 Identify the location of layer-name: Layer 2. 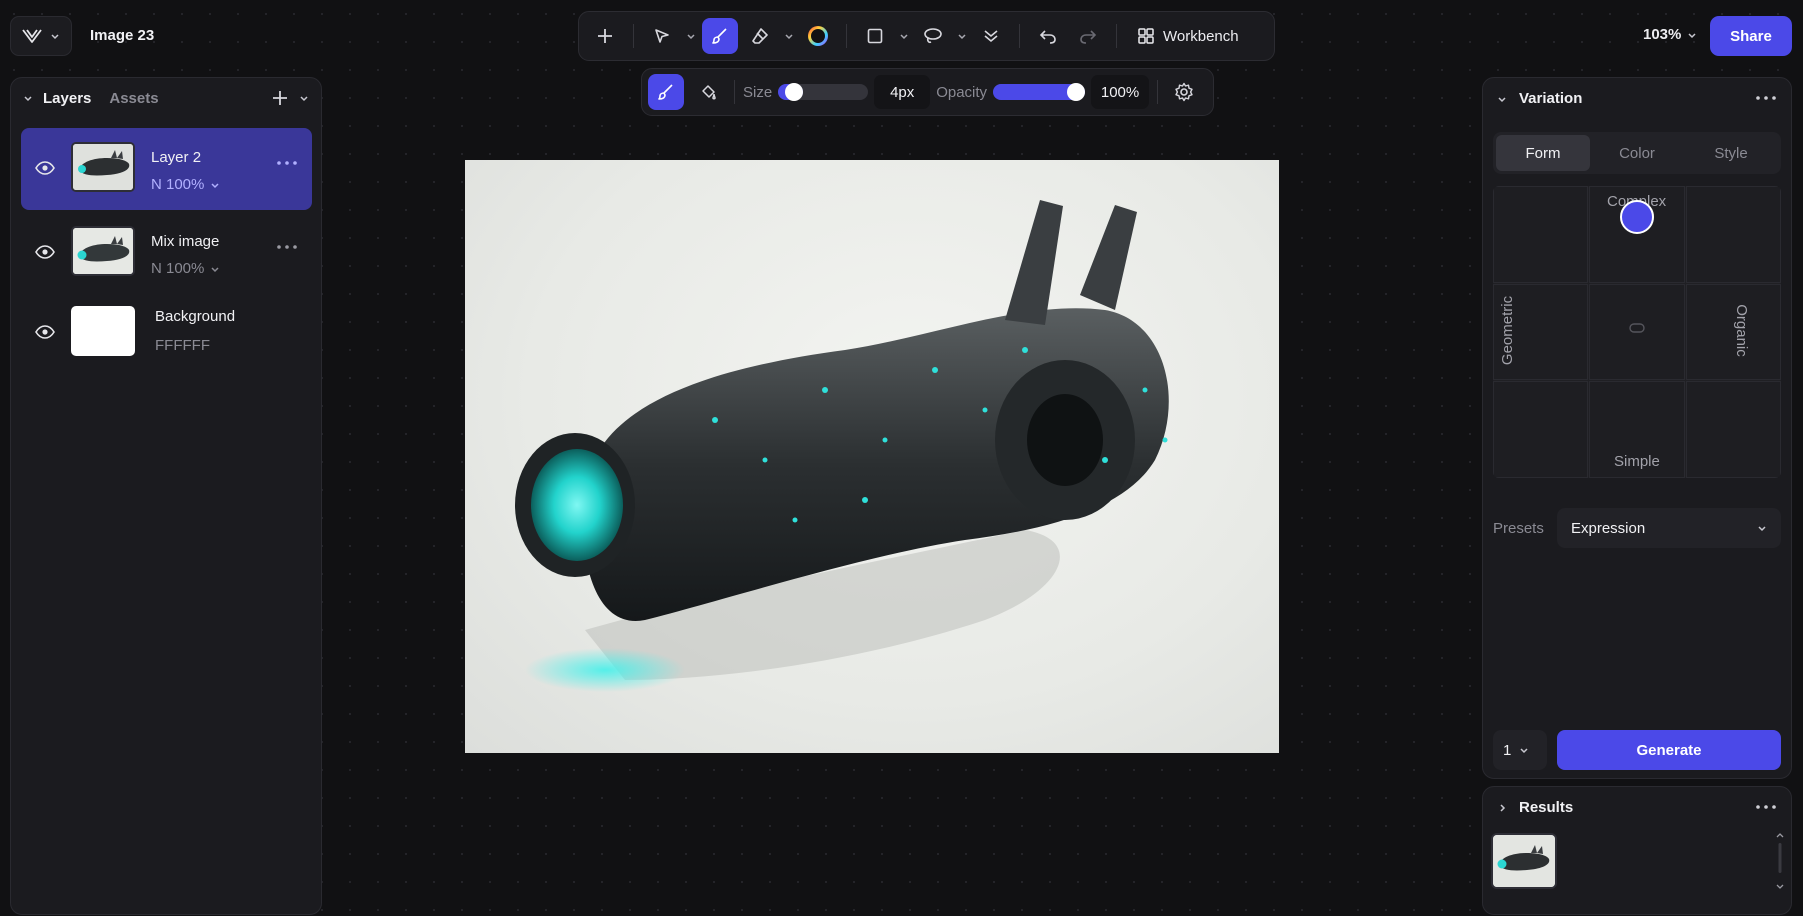
(176, 157).